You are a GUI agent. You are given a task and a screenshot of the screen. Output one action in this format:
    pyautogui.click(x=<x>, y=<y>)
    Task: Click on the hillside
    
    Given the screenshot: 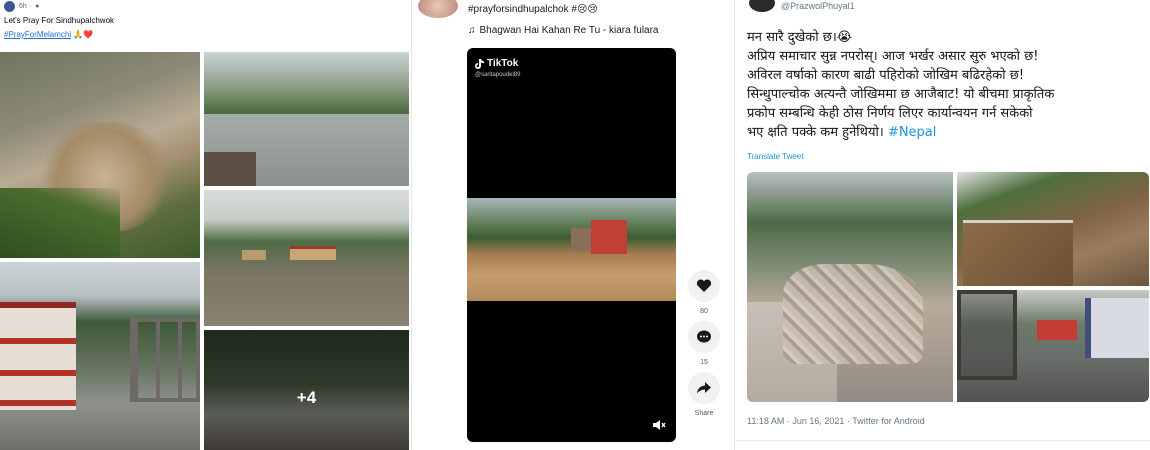 What is the action you would take?
    pyautogui.click(x=60, y=223)
    